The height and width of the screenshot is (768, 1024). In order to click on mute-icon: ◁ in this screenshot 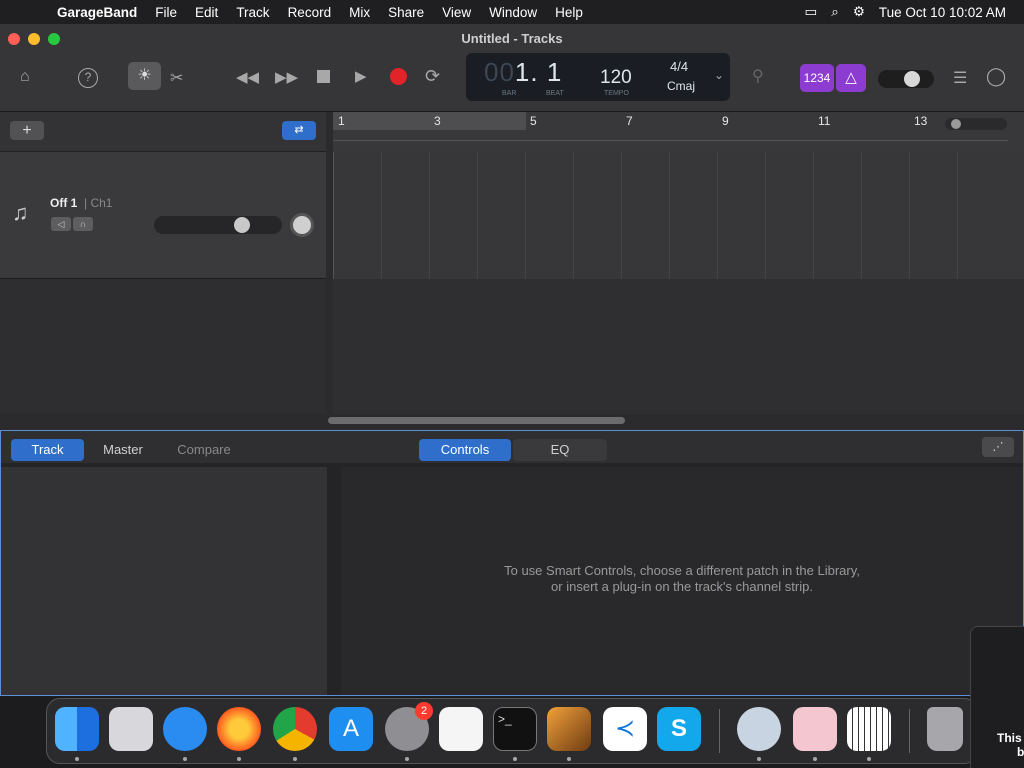, I will do `click(61, 224)`.